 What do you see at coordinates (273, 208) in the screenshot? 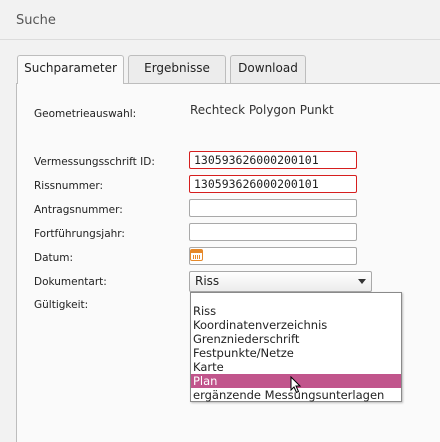
I see `antragsnummer-input` at bounding box center [273, 208].